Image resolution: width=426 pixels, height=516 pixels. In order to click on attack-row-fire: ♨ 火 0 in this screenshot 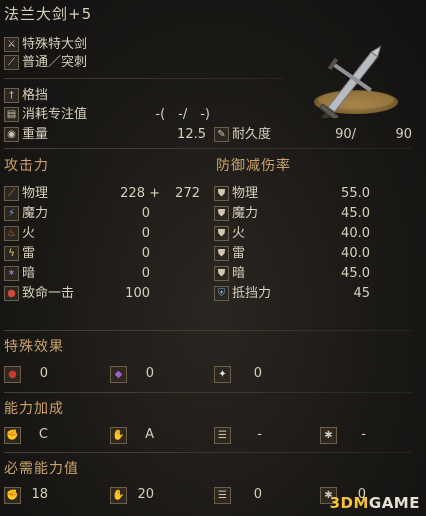, I will do `click(77, 234)`.